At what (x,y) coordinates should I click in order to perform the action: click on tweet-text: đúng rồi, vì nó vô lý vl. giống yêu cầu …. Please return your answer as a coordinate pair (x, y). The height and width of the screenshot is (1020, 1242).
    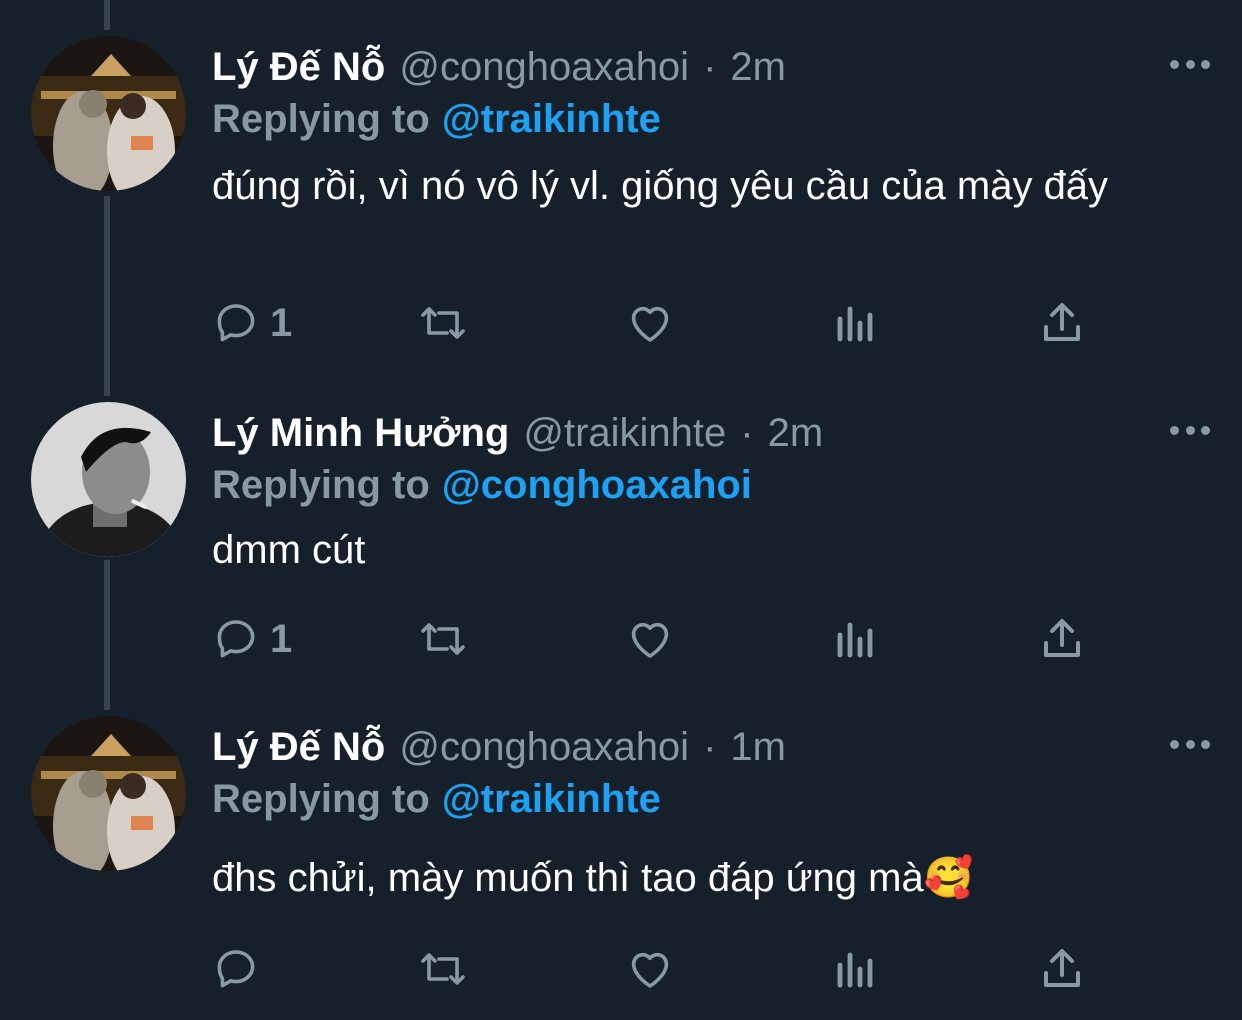
    Looking at the image, I should click on (660, 186).